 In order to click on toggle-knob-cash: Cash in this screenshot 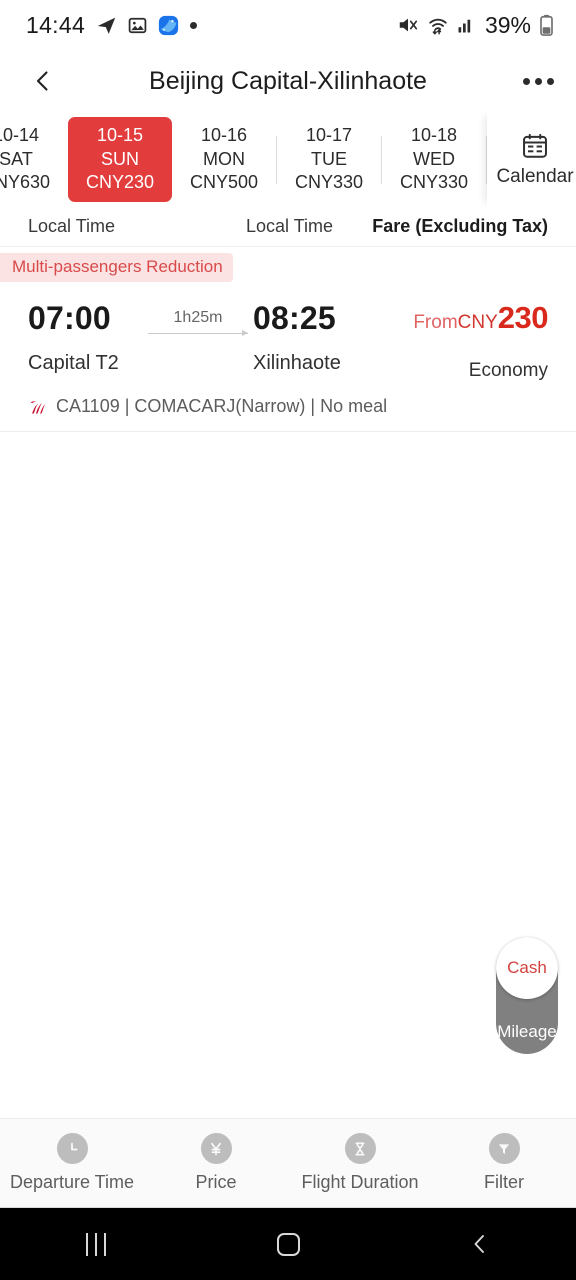, I will do `click(527, 968)`.